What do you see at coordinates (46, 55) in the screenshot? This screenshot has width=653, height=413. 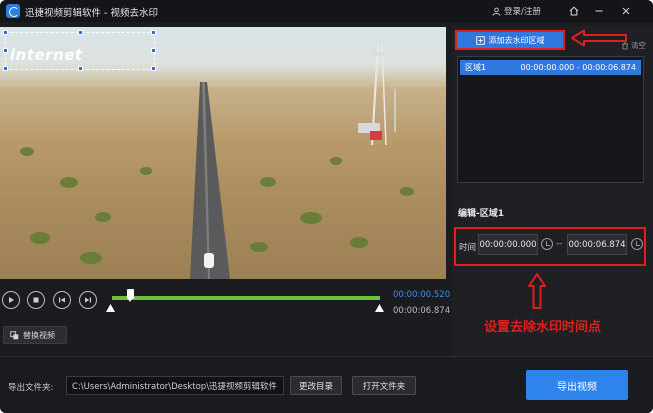 I see `watermark-text: internet` at bounding box center [46, 55].